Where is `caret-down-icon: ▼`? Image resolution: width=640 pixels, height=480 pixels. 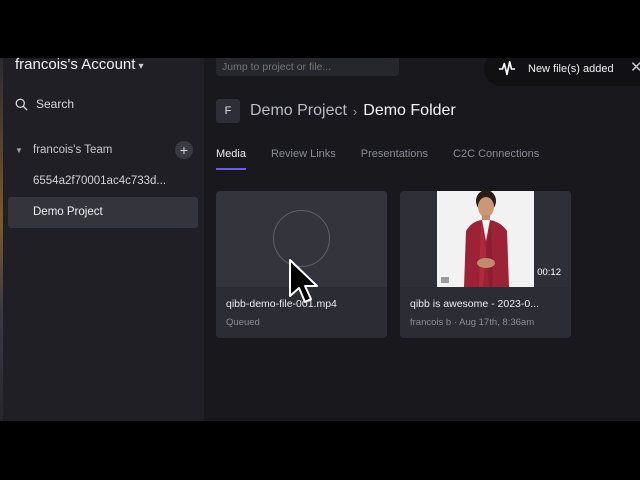 caret-down-icon: ▼ is located at coordinates (24, 150).